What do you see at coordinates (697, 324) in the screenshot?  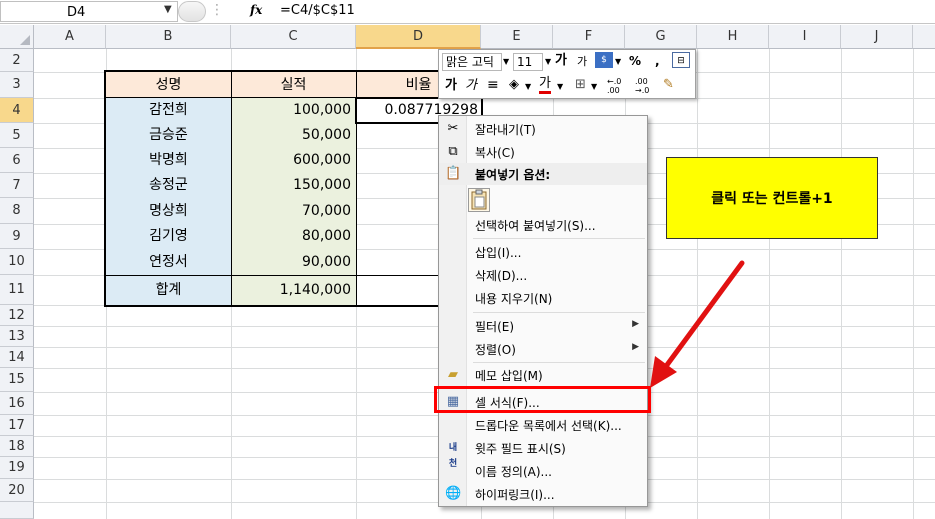 I see `red-arrow` at bounding box center [697, 324].